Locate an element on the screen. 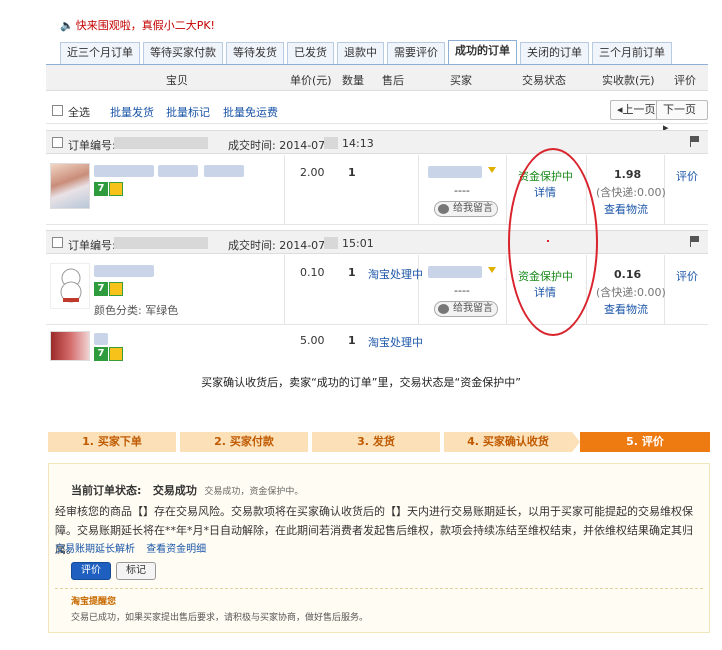 This screenshot has width=722, height=650. guarantee-icon is located at coordinates (116, 354).